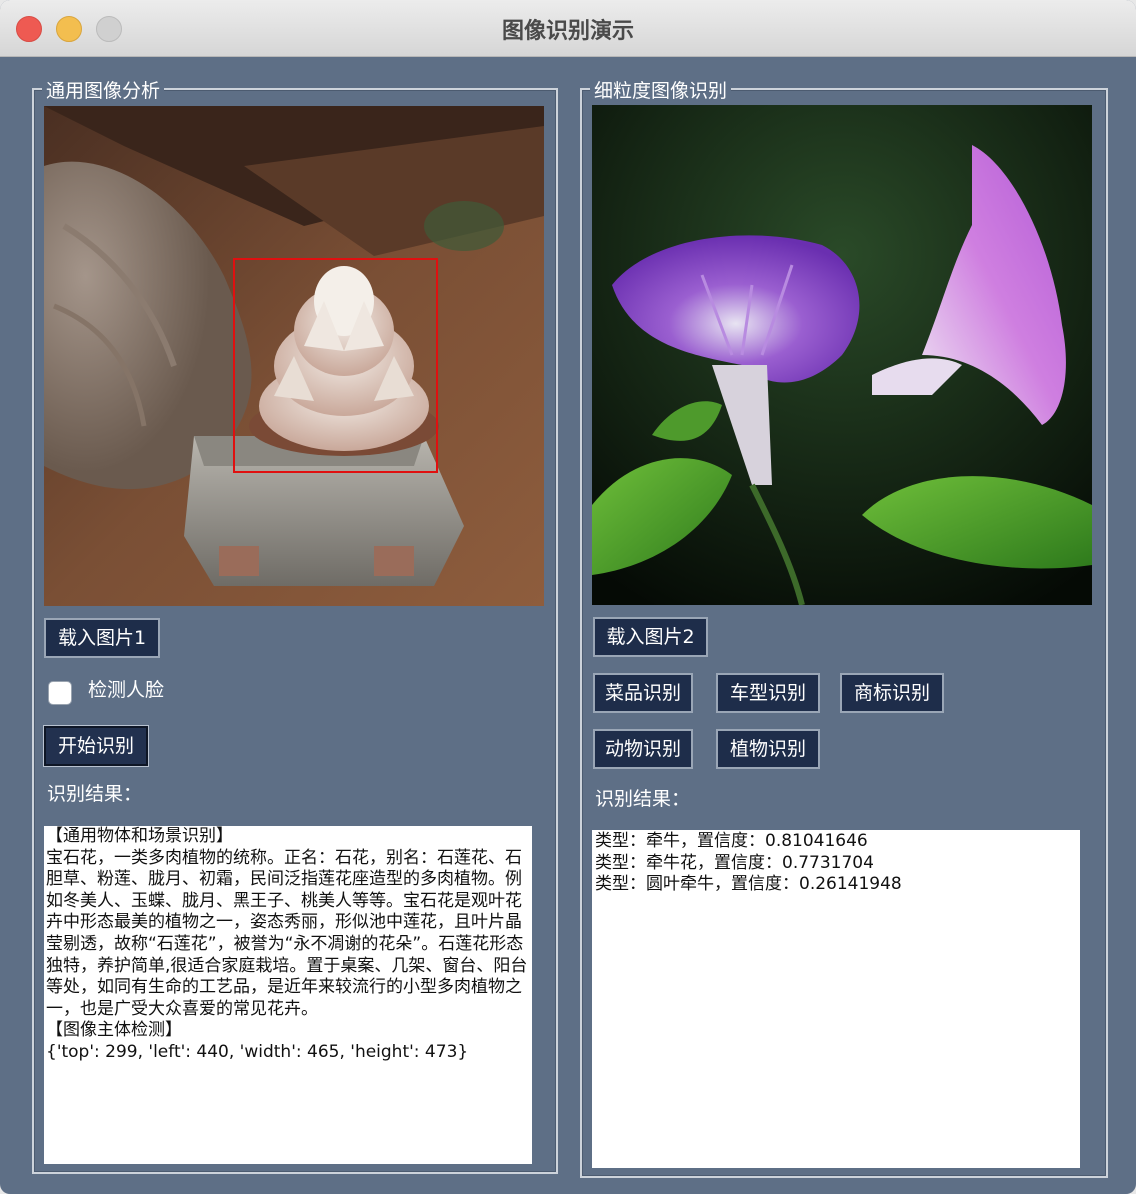 This screenshot has height=1194, width=1136. Describe the element at coordinates (96, 746) in the screenshot. I see `start-recognition-button: 开始识别` at that location.